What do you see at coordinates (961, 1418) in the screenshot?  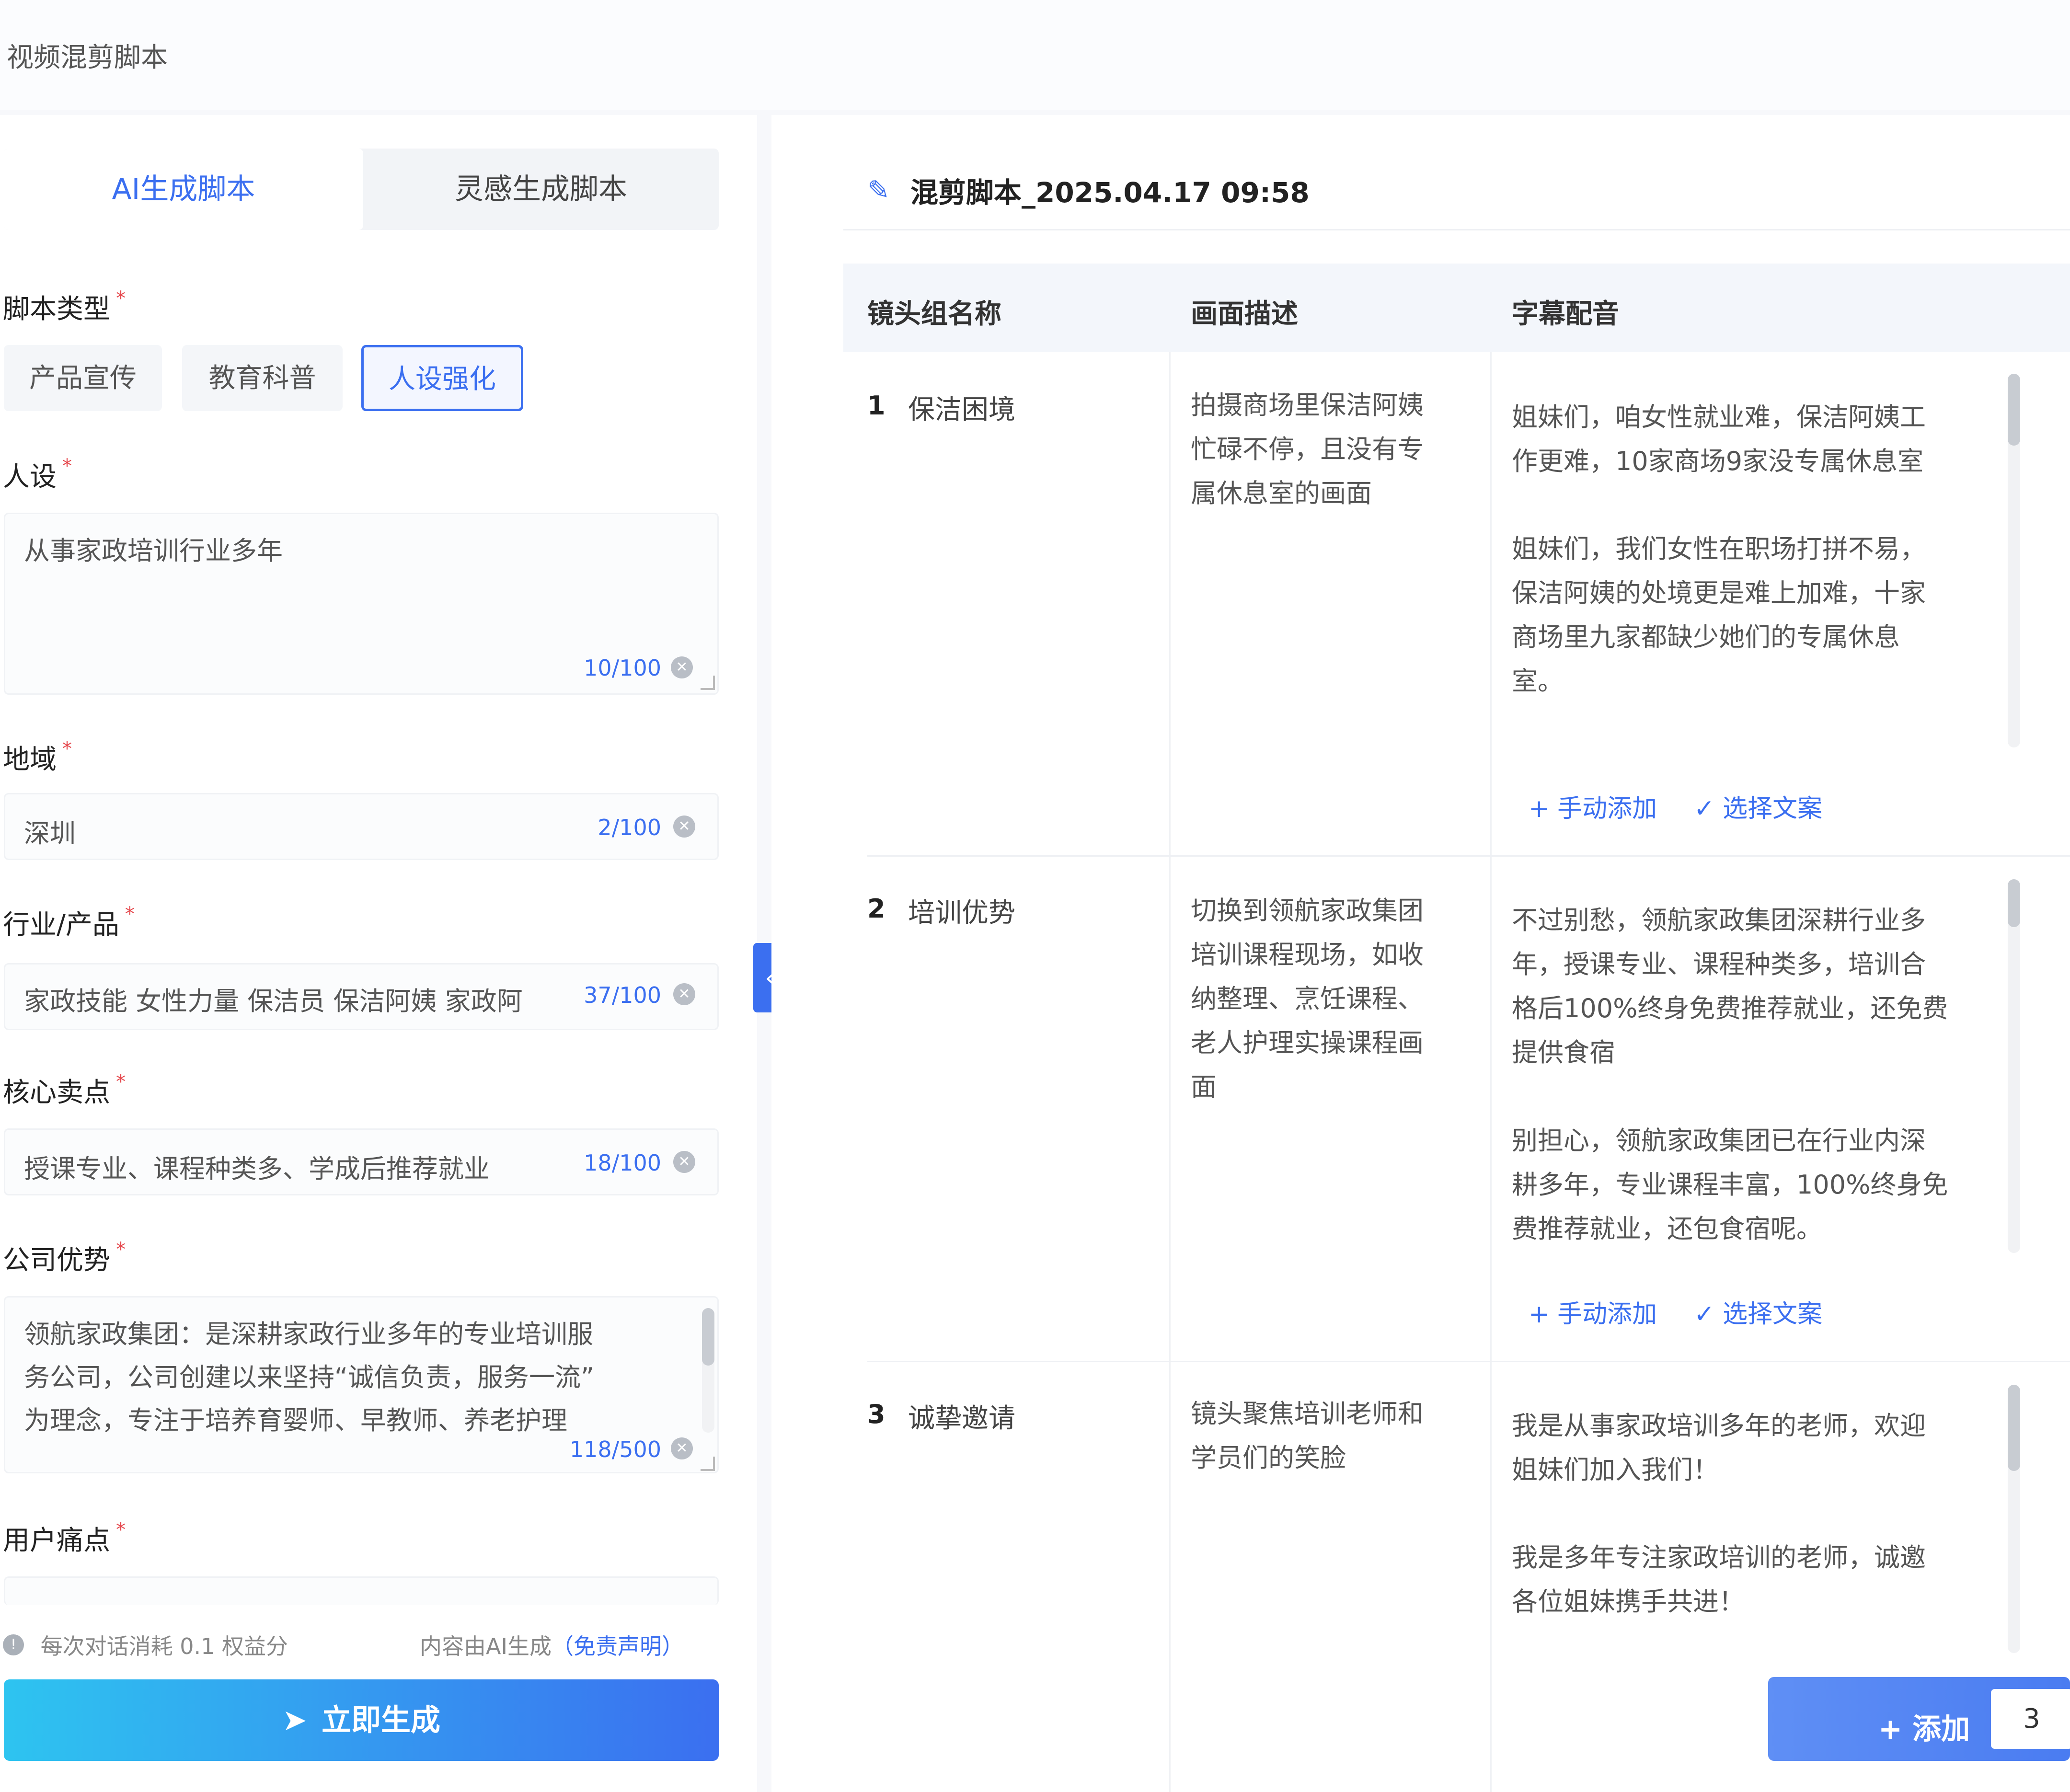 I see `shot-name: 诚挚邀请` at bounding box center [961, 1418].